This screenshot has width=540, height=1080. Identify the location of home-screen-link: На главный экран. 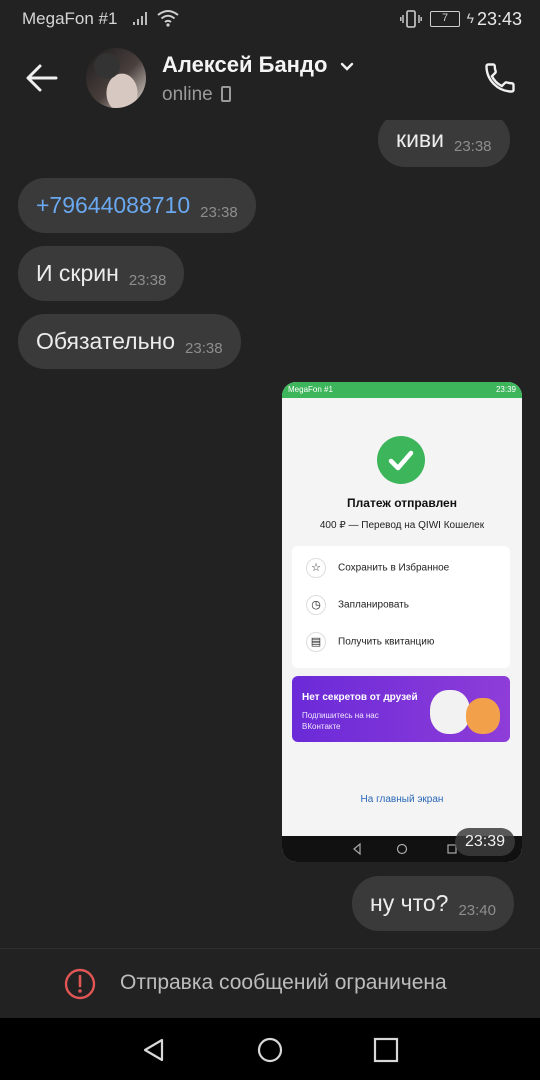
(402, 799).